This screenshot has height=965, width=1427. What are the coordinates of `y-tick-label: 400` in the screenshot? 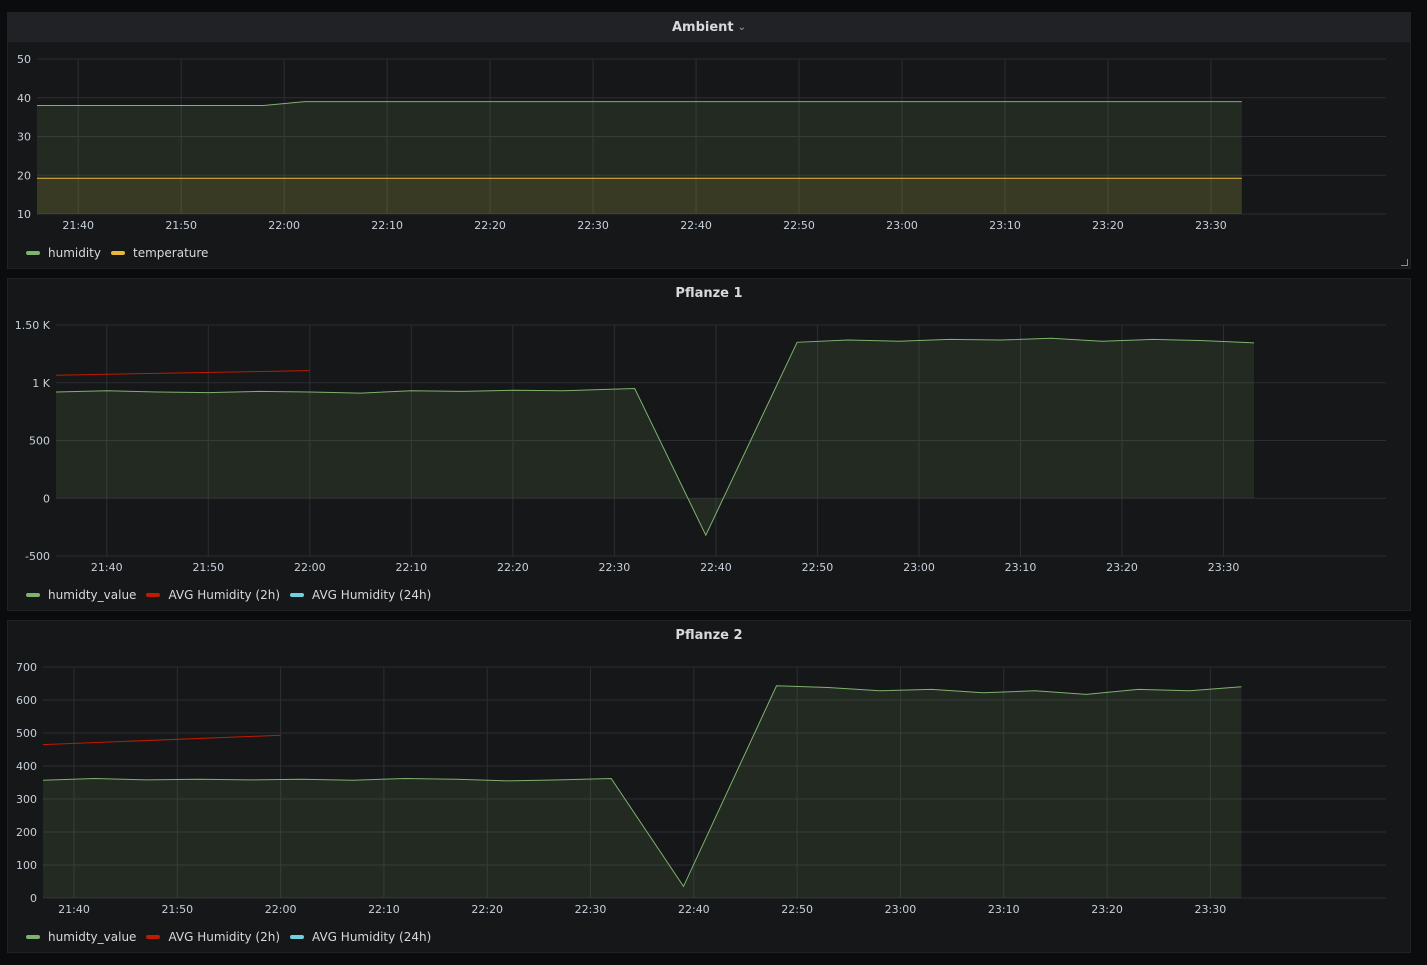 It's located at (26, 766).